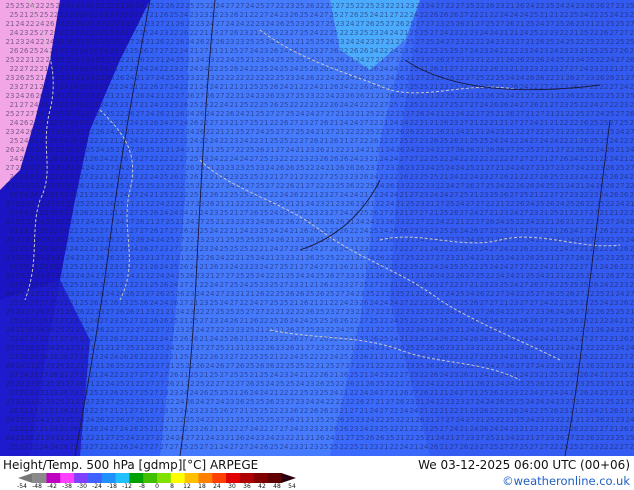 The image size is (634, 490). I want to click on credit-link: ©weatheronline.co.uk, so click(566, 481).